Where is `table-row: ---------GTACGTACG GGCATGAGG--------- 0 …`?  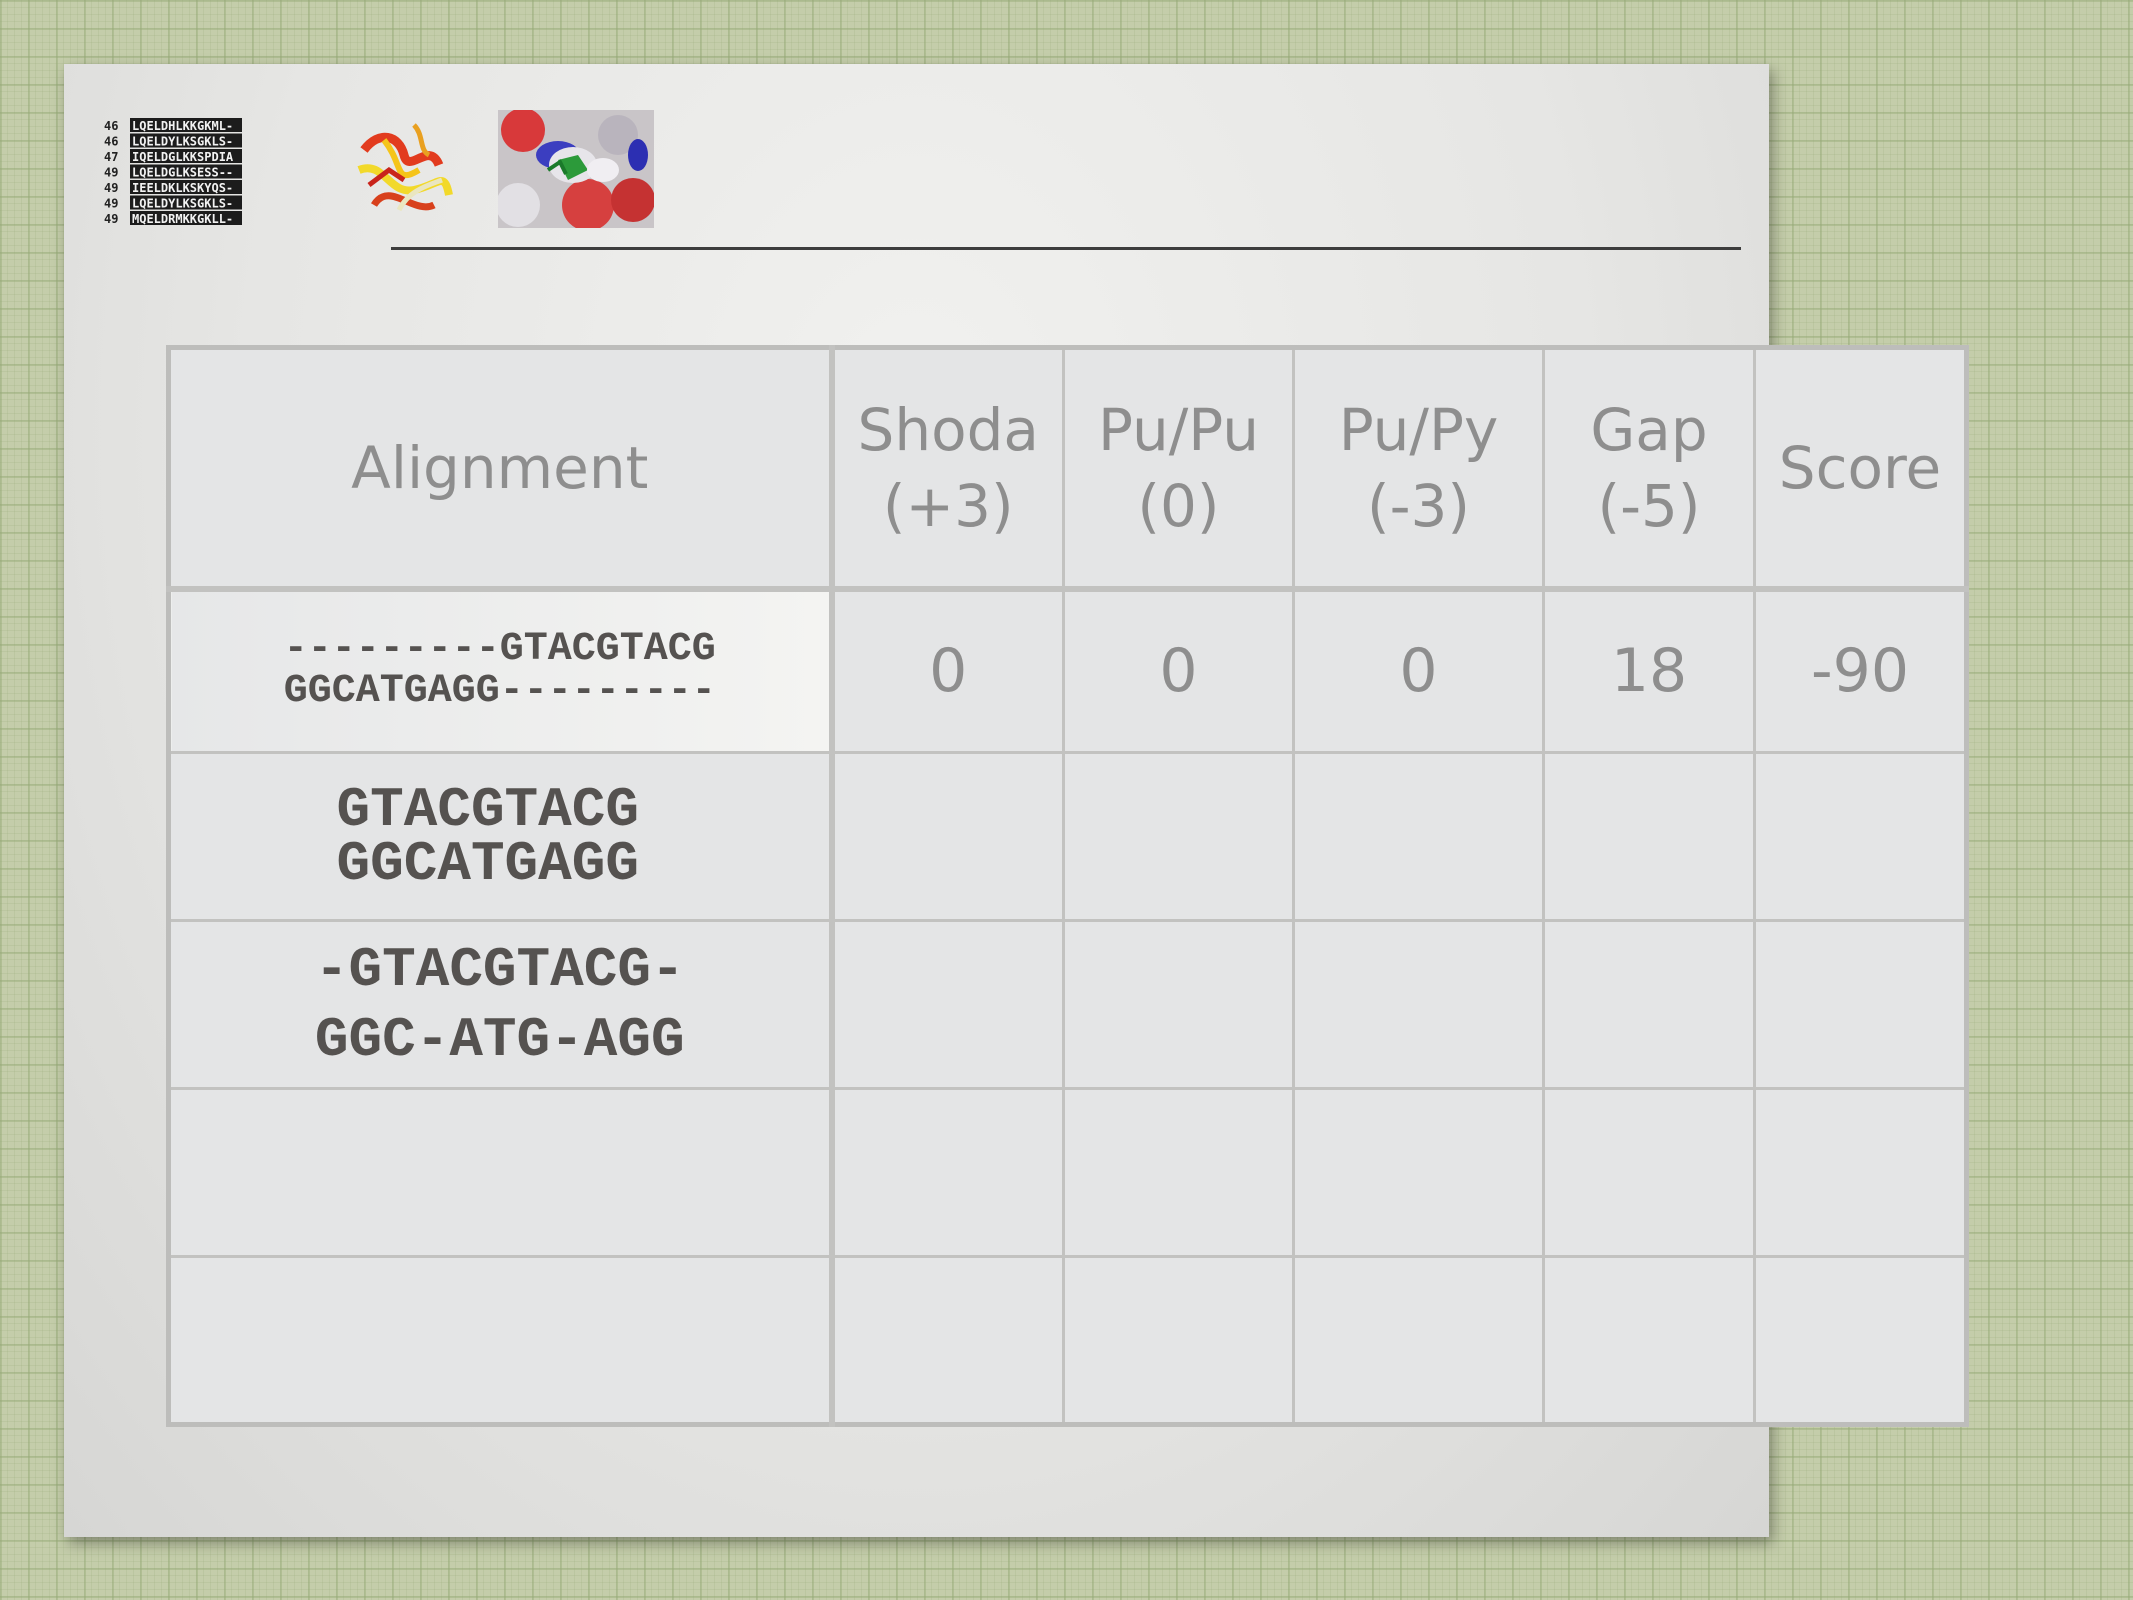 table-row: ---------GTACGTACG GGCATGAGG--------- 0 … is located at coordinates (1067, 670).